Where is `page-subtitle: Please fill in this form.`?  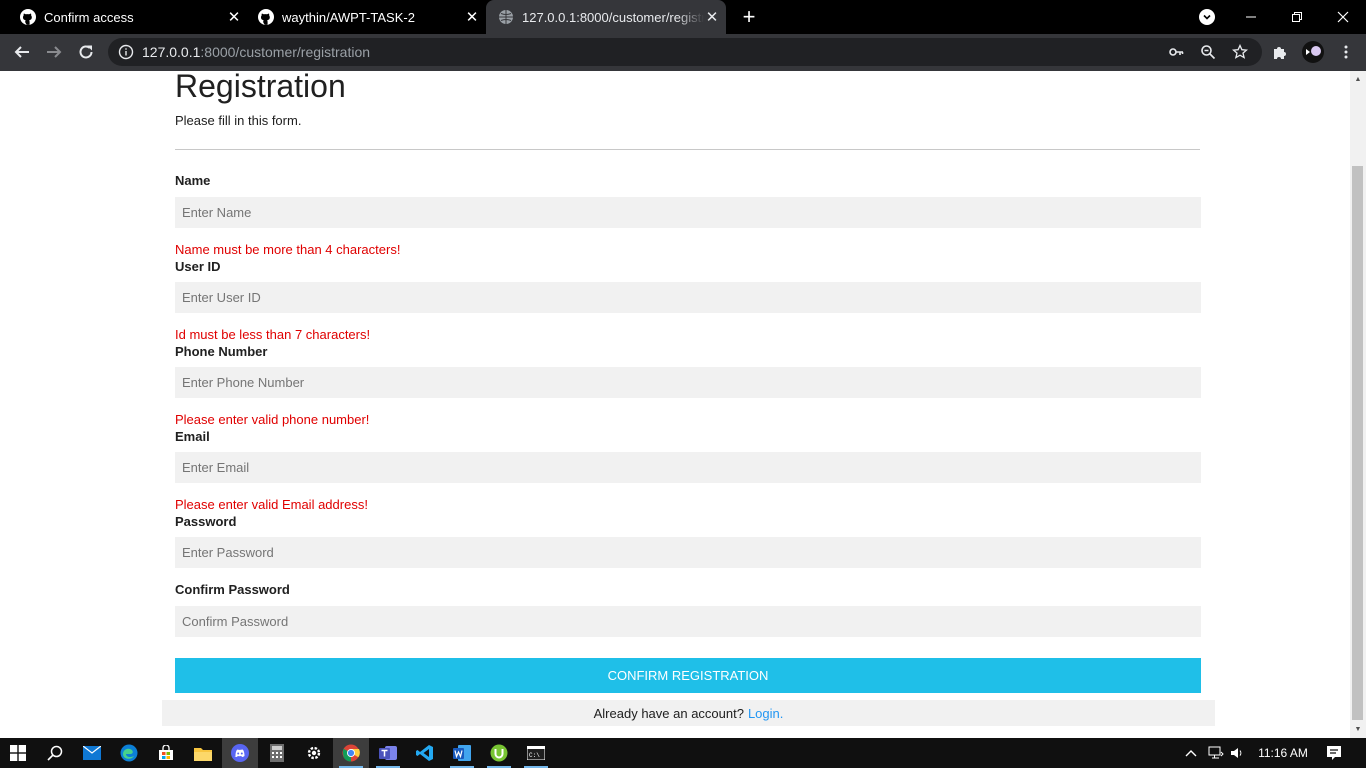 page-subtitle: Please fill in this form. is located at coordinates (238, 120).